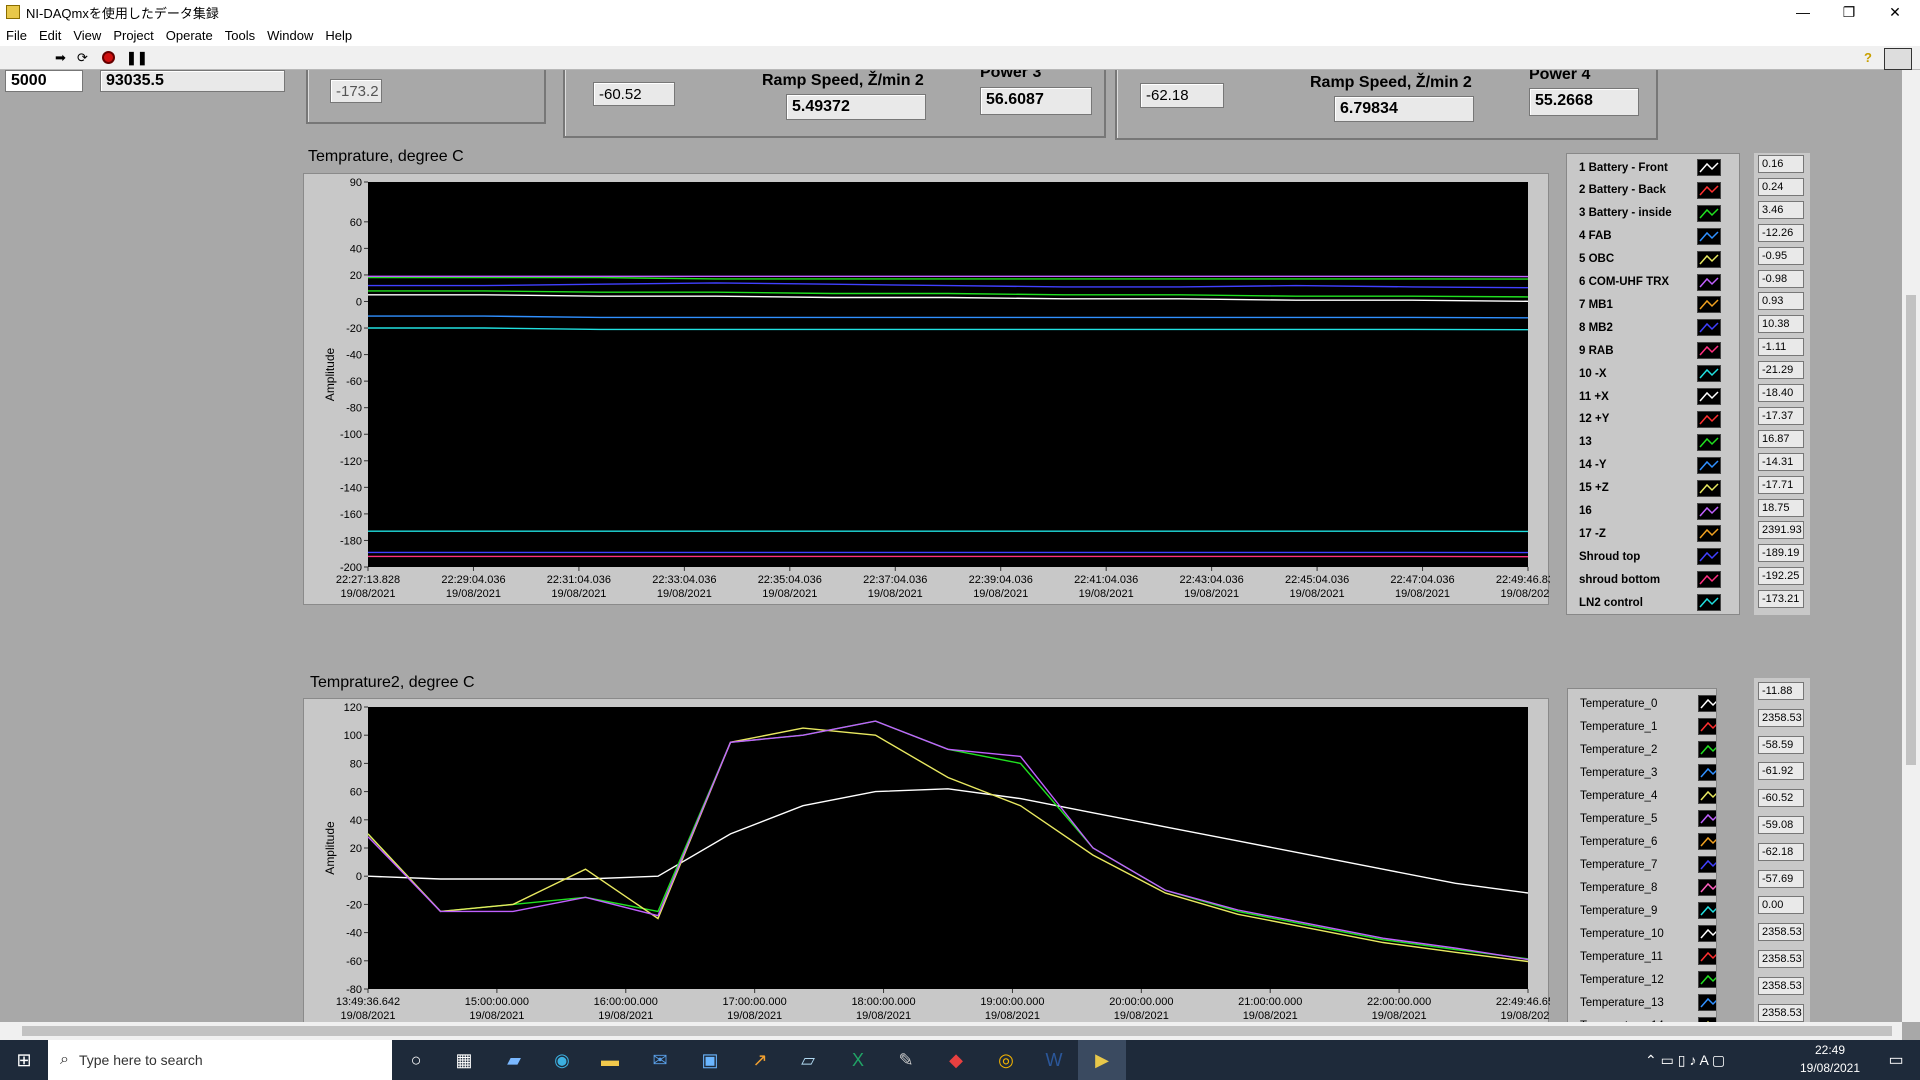 This screenshot has width=1920, height=1080. I want to click on chart2-legend-item: Temperature_11, so click(1642, 956).